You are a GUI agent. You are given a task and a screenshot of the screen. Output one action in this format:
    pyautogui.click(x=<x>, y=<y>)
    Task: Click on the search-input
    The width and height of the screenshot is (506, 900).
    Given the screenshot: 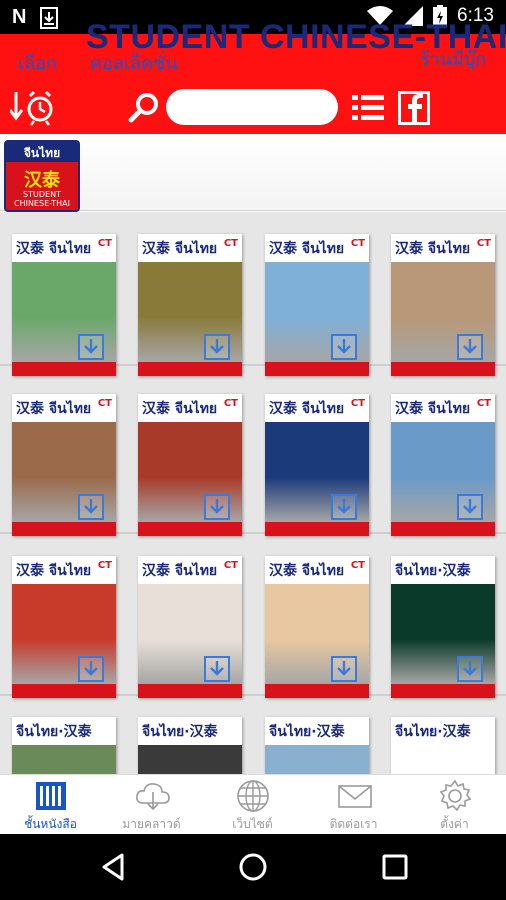 What is the action you would take?
    pyautogui.click(x=252, y=107)
    